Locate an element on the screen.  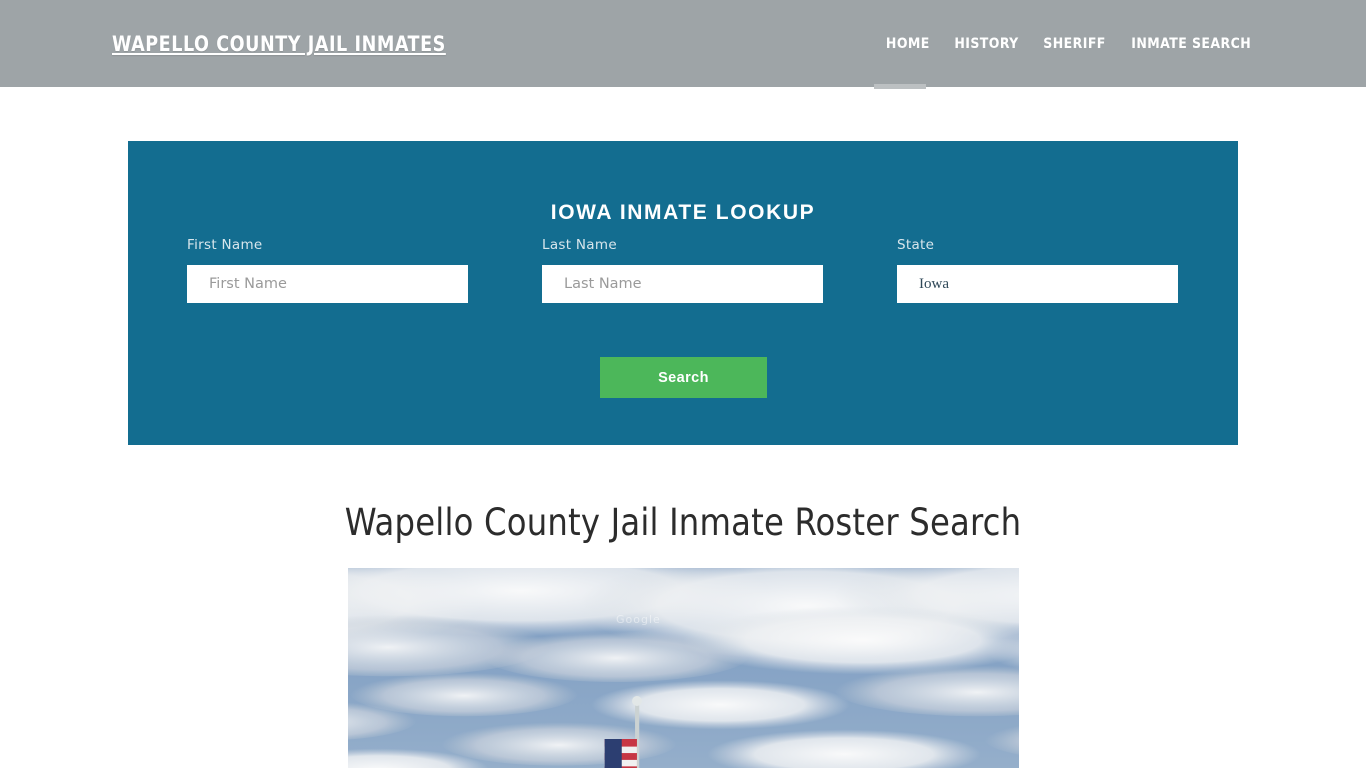
site-logo: Wapello County Jail Inmates is located at coordinates (279, 44).